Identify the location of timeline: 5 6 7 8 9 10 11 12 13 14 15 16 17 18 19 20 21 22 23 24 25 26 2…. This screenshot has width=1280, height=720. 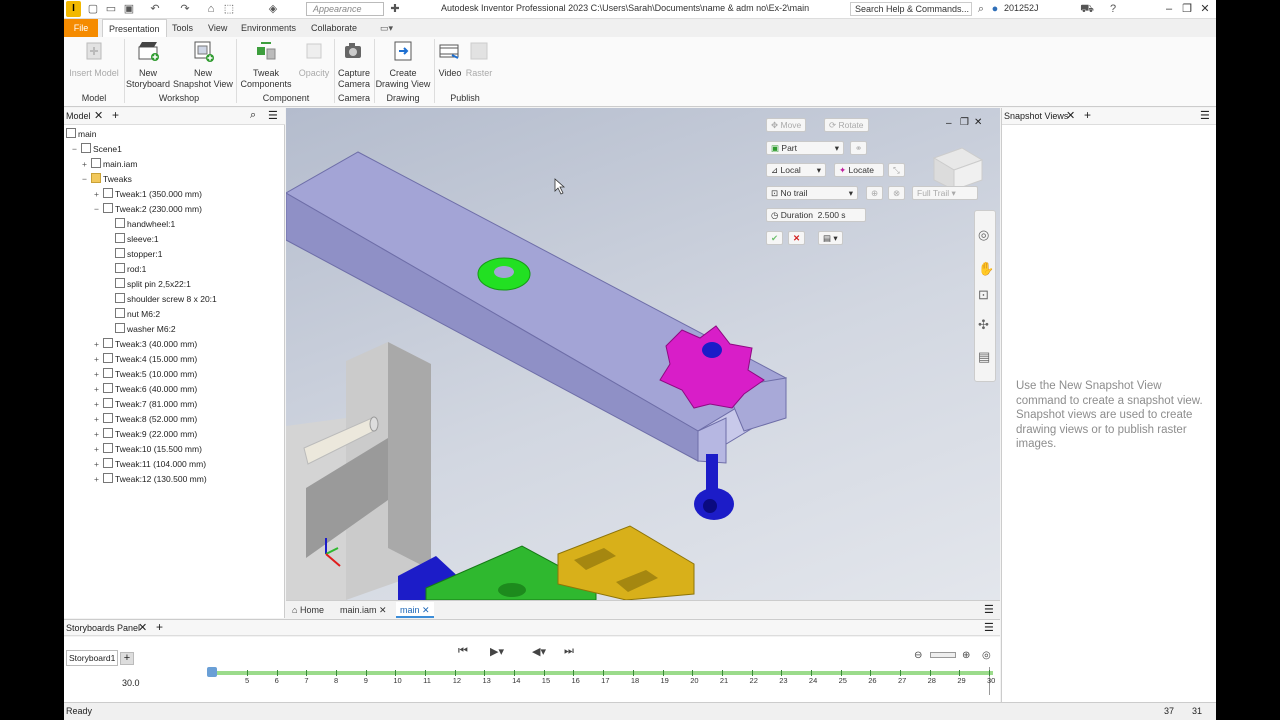
(601, 682).